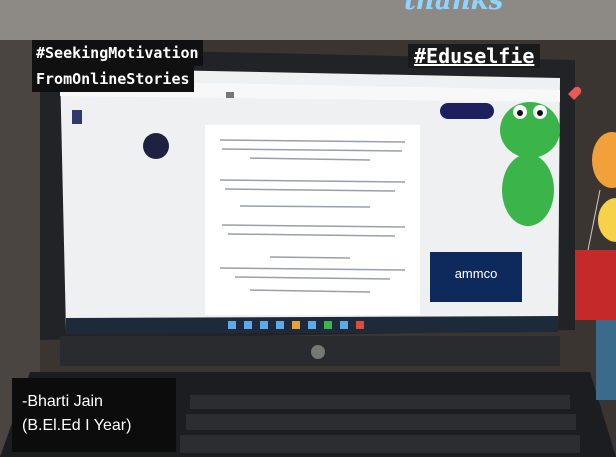 The width and height of the screenshot is (616, 457). Describe the element at coordinates (156, 146) in the screenshot. I see `author-avatar` at that location.